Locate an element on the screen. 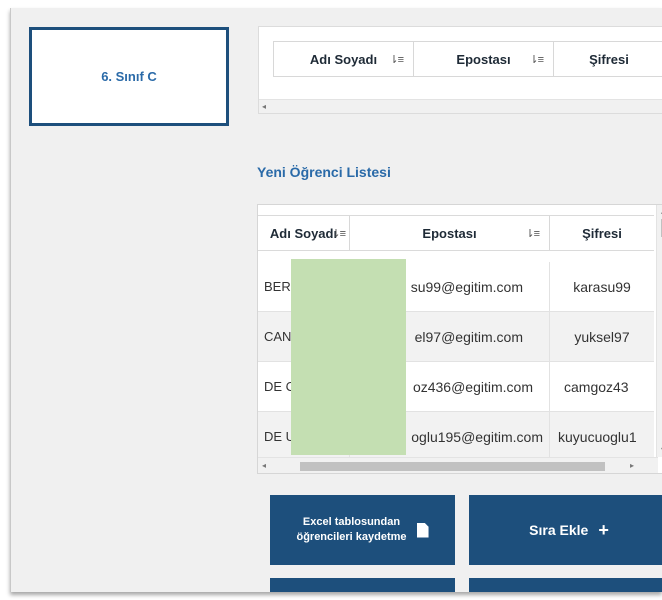 The height and width of the screenshot is (600, 662). add-row-button: Sıra Ekle + is located at coordinates (565, 530).